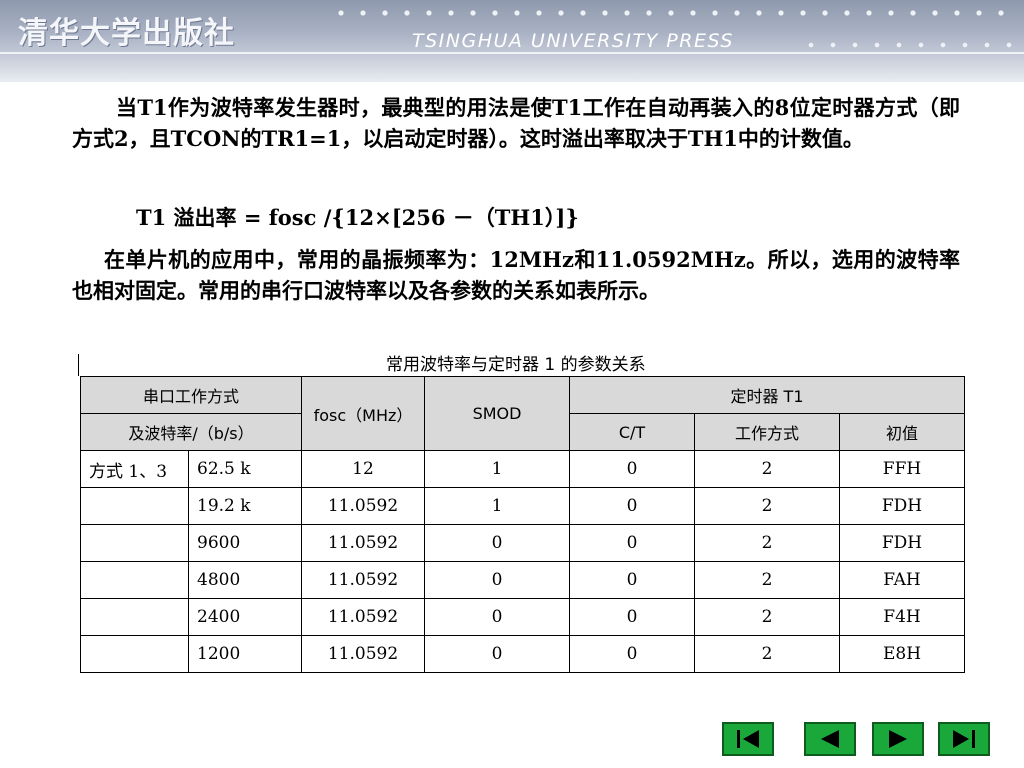 The width and height of the screenshot is (1024, 768). I want to click on formula: T1 溢出率 = fosc /{12×[256 －（TH1）]}, so click(357, 217).